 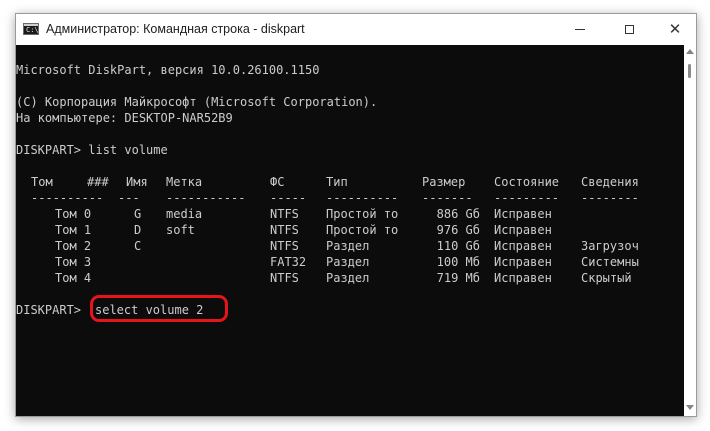 I want to click on minimize-icon, so click(x=580, y=29).